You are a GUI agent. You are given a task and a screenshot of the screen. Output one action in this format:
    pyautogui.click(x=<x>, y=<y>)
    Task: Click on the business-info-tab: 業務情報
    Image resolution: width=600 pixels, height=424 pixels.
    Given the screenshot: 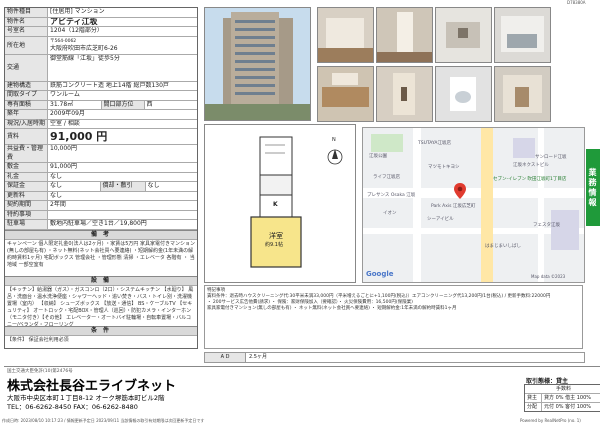 What is the action you would take?
    pyautogui.click(x=593, y=187)
    